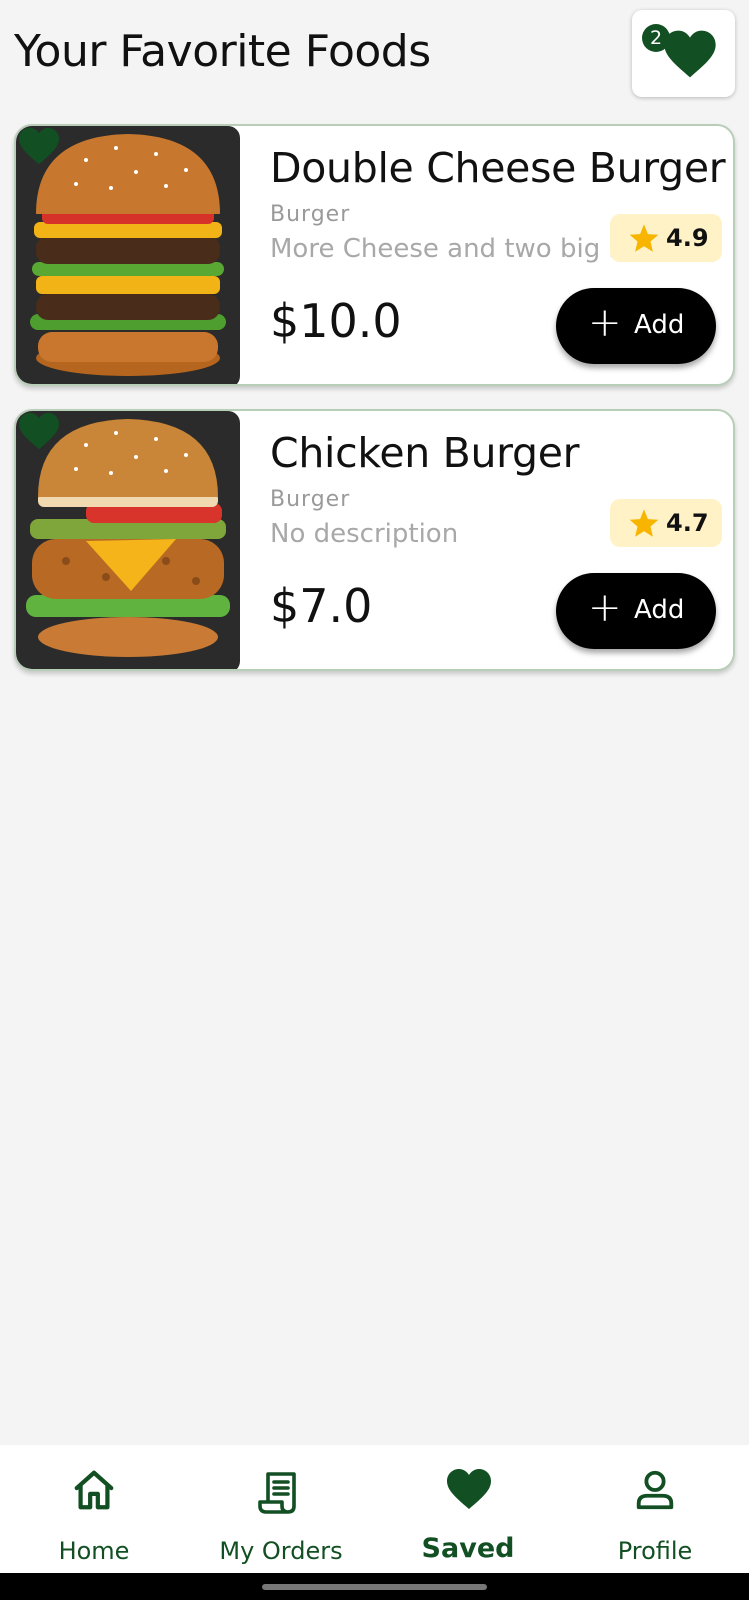 The width and height of the screenshot is (749, 1600). Describe the element at coordinates (281, 1551) in the screenshot. I see `nav-label: My Orders` at that location.